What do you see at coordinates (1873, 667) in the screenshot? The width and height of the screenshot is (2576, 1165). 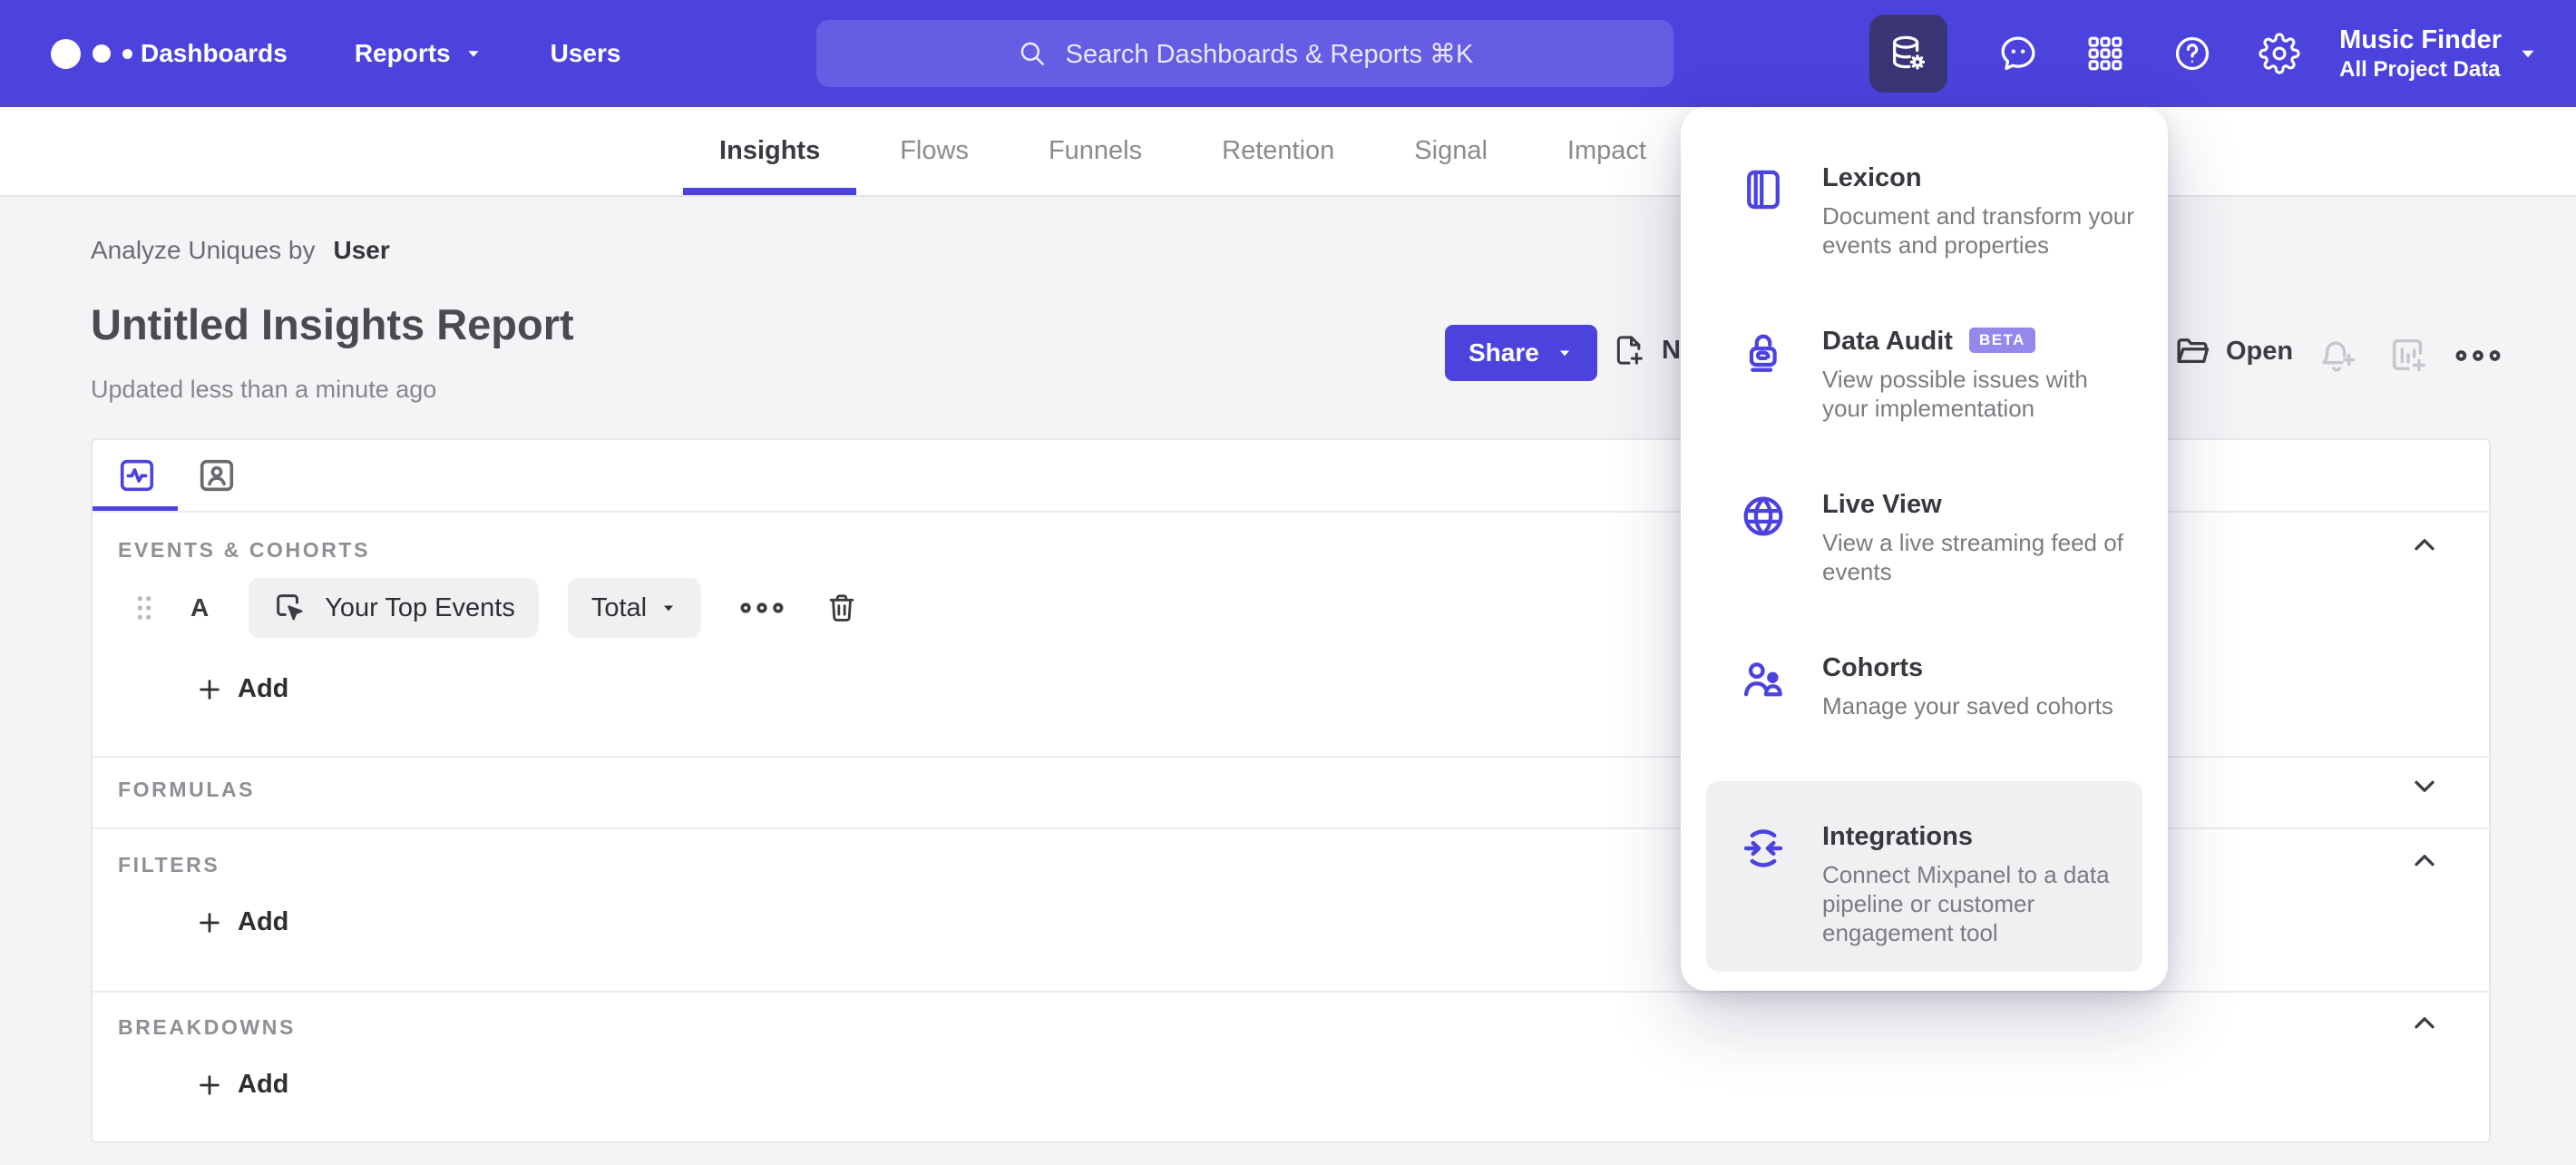 I see `menu-item-title: Cohorts` at bounding box center [1873, 667].